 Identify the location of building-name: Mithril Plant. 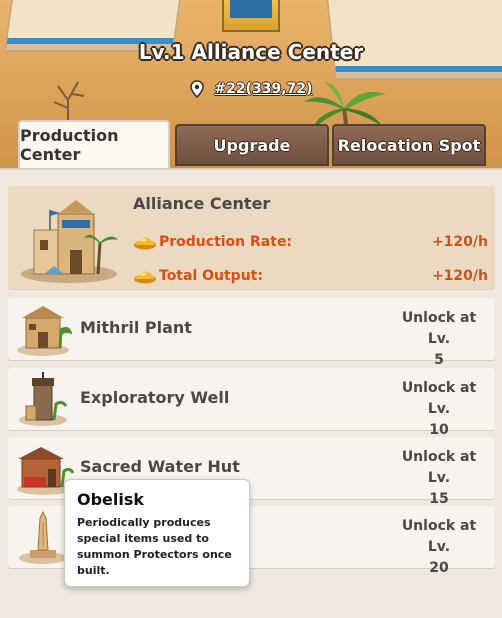
(136, 327).